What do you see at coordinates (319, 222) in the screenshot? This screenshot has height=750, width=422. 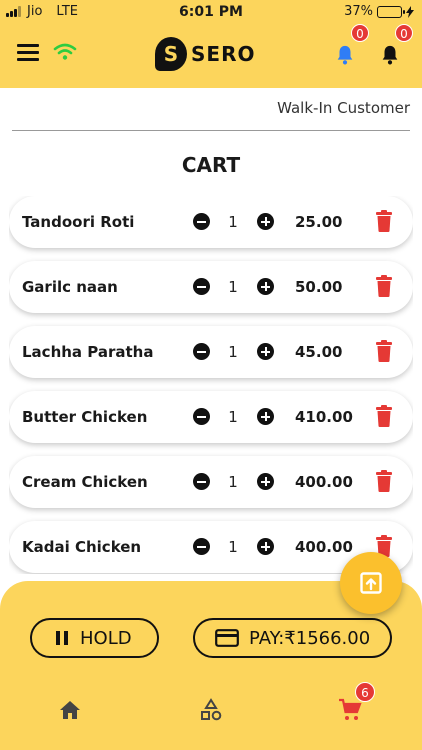 I see `item-price: 25.00` at bounding box center [319, 222].